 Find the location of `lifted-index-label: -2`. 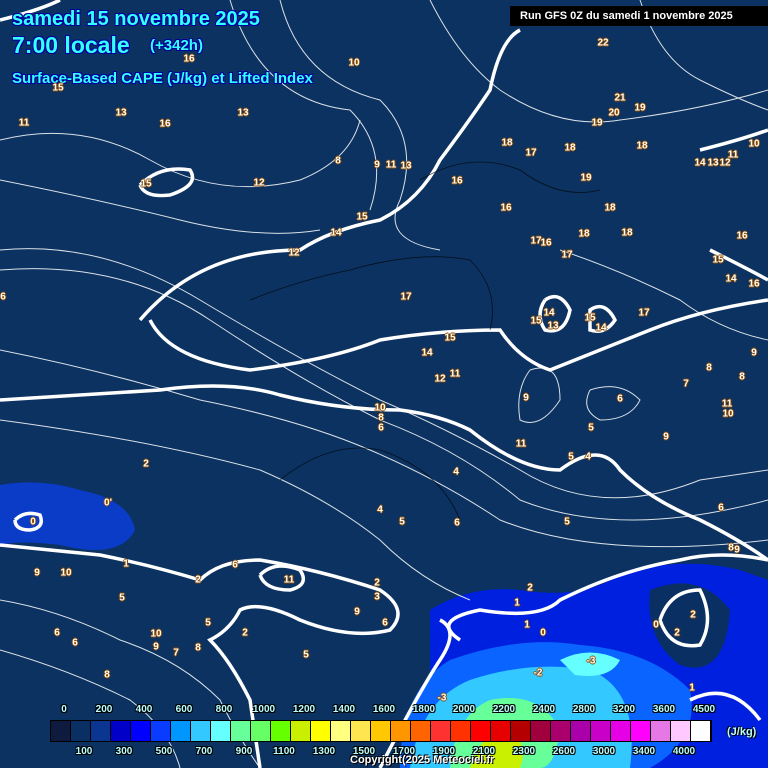

lifted-index-label: -2 is located at coordinates (538, 673).